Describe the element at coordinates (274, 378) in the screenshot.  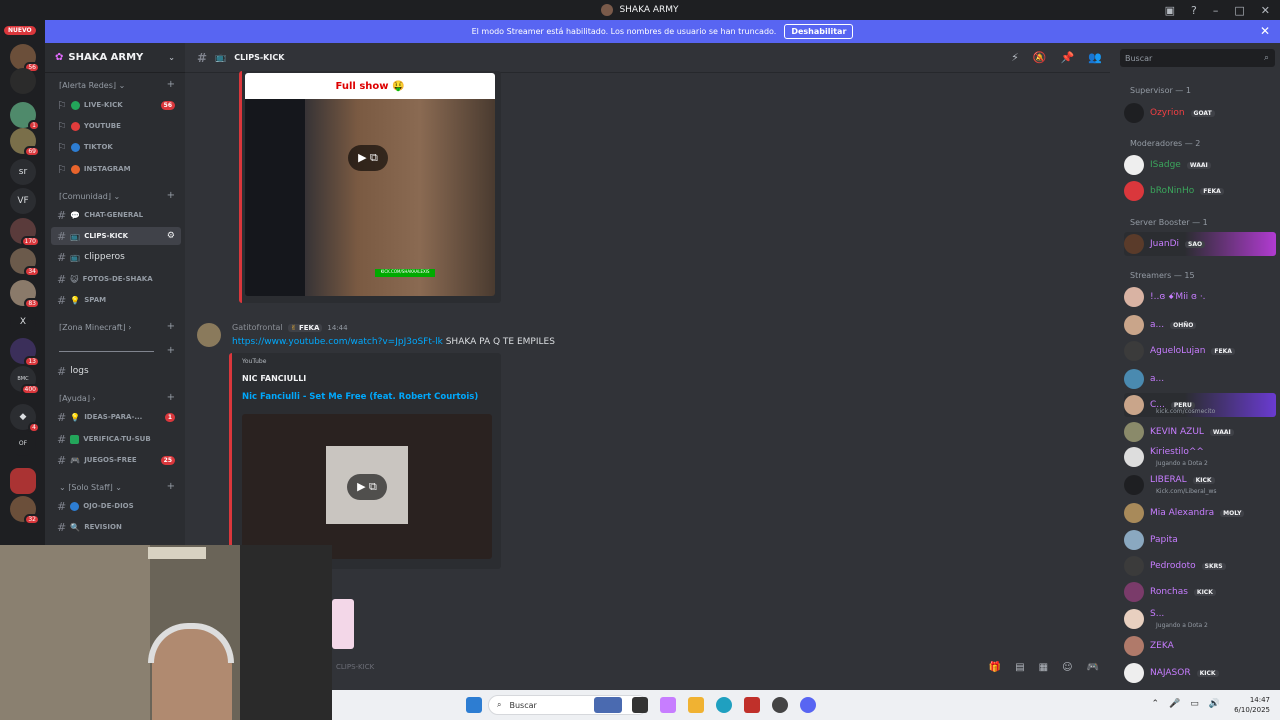
I see `embed-author: NIC FANCIULLI` at that location.